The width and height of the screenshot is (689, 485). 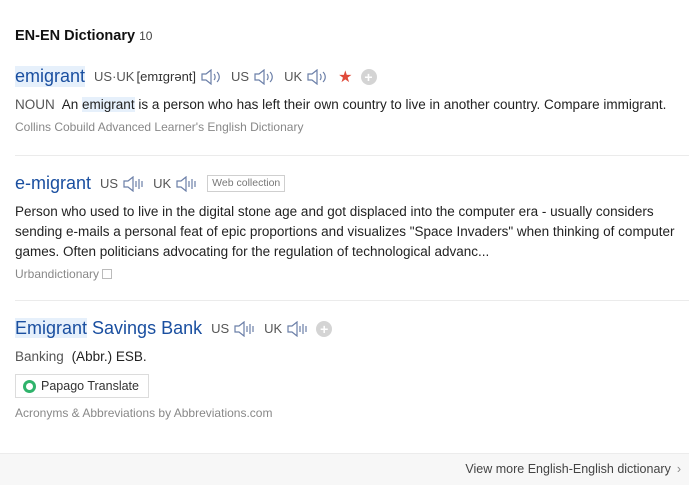 What do you see at coordinates (75, 36) in the screenshot?
I see `dictionary-title: EN-EN Dictionary` at bounding box center [75, 36].